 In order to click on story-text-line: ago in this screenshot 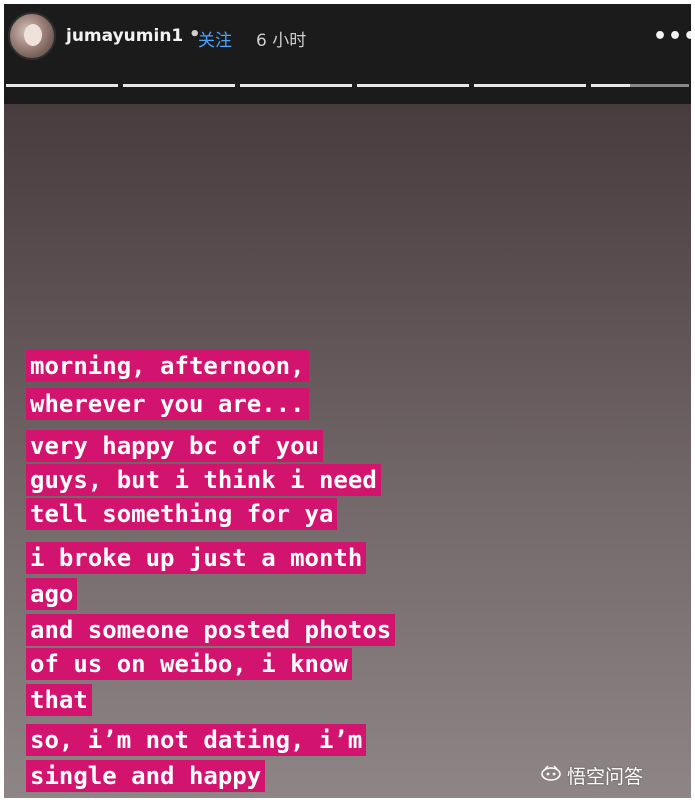, I will do `click(52, 594)`.